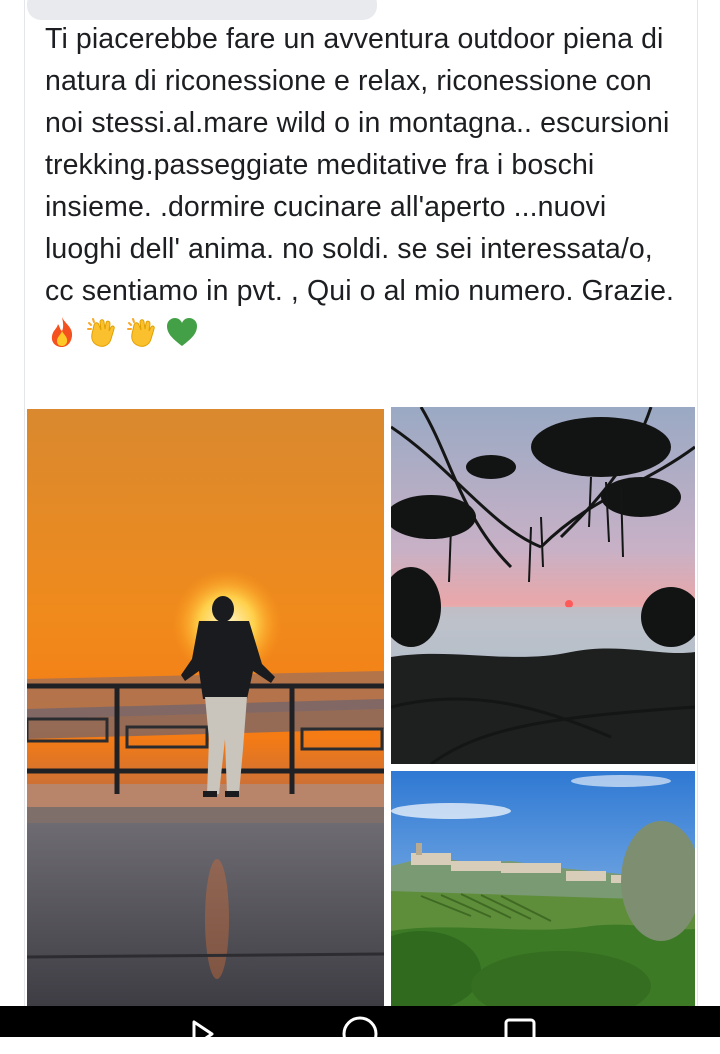 The image size is (720, 1054). What do you see at coordinates (543, 888) in the screenshot?
I see `photo-hill-town-vineyards` at bounding box center [543, 888].